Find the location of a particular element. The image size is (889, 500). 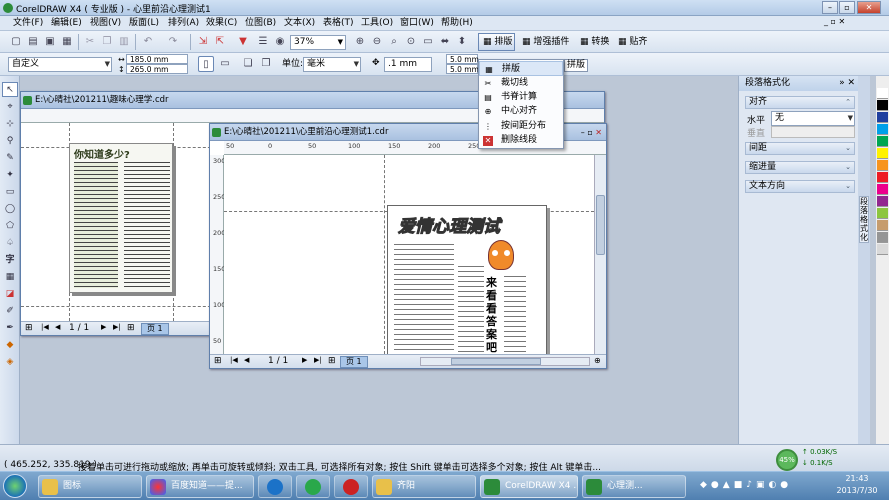

page-width-input: 185.0 mm is located at coordinates (157, 59).